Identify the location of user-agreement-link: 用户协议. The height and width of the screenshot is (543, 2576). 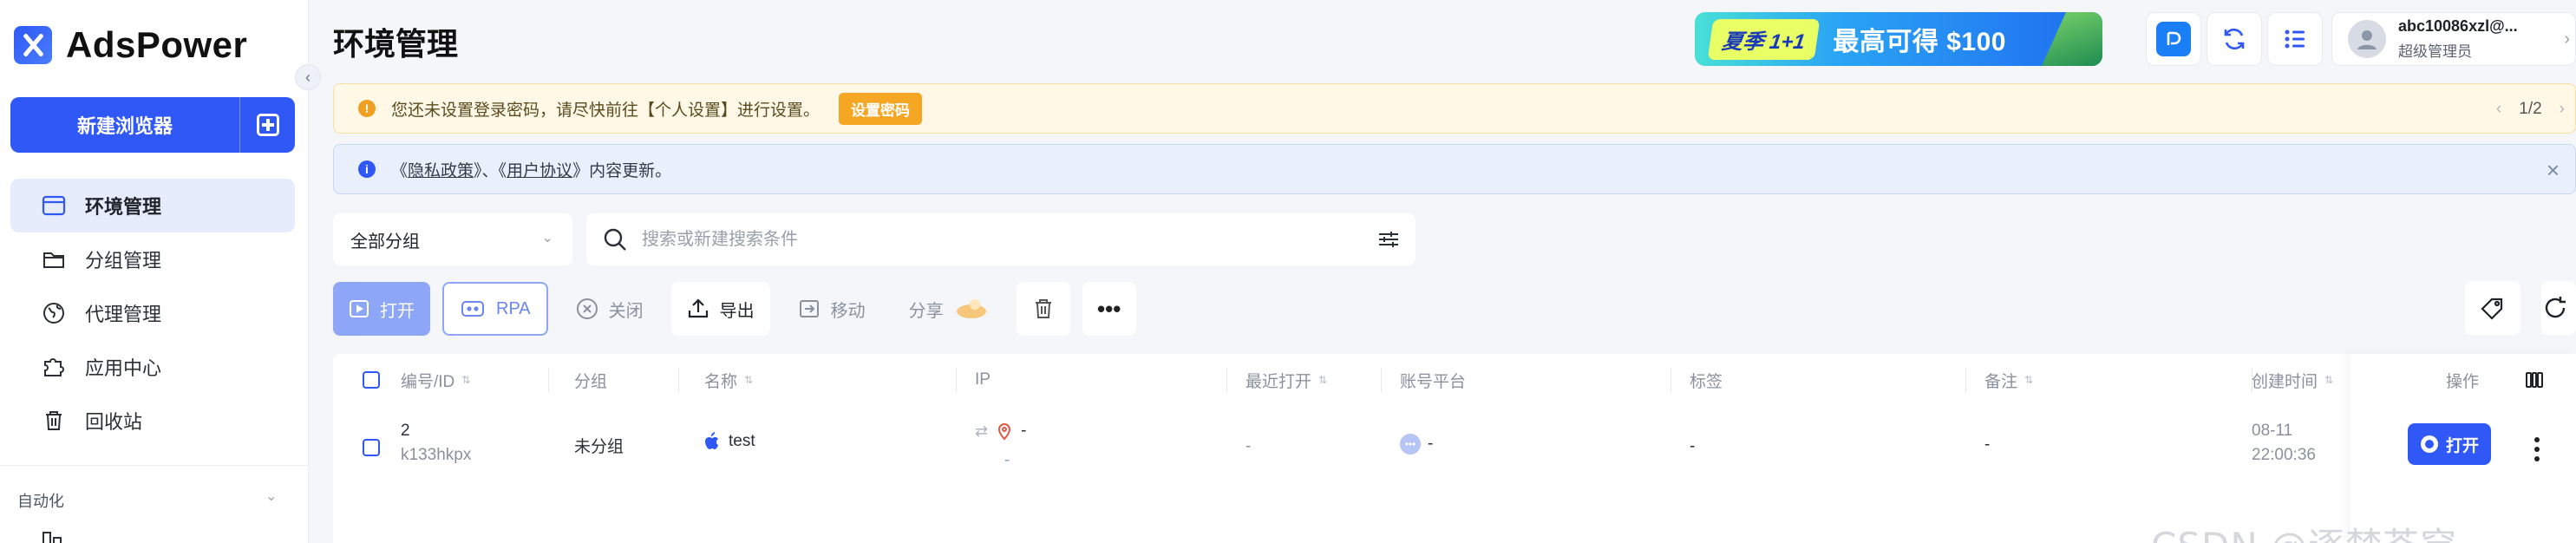
(539, 169).